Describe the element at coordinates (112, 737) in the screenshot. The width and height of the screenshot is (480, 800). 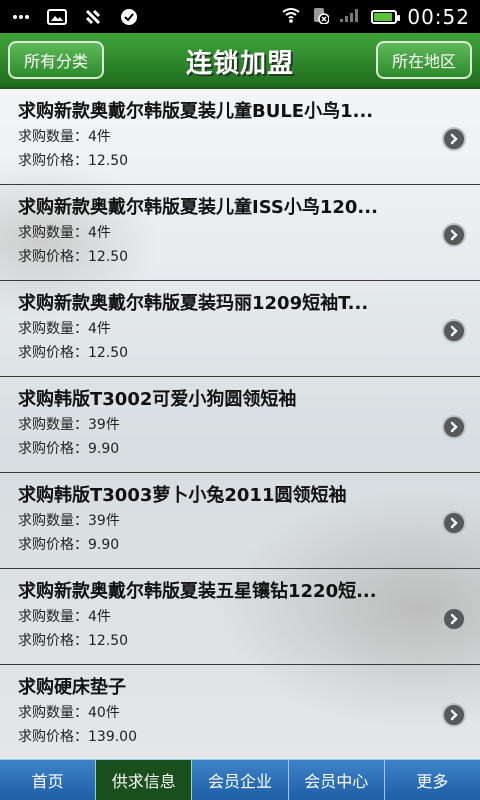
I see `price-value: 139.00` at that location.